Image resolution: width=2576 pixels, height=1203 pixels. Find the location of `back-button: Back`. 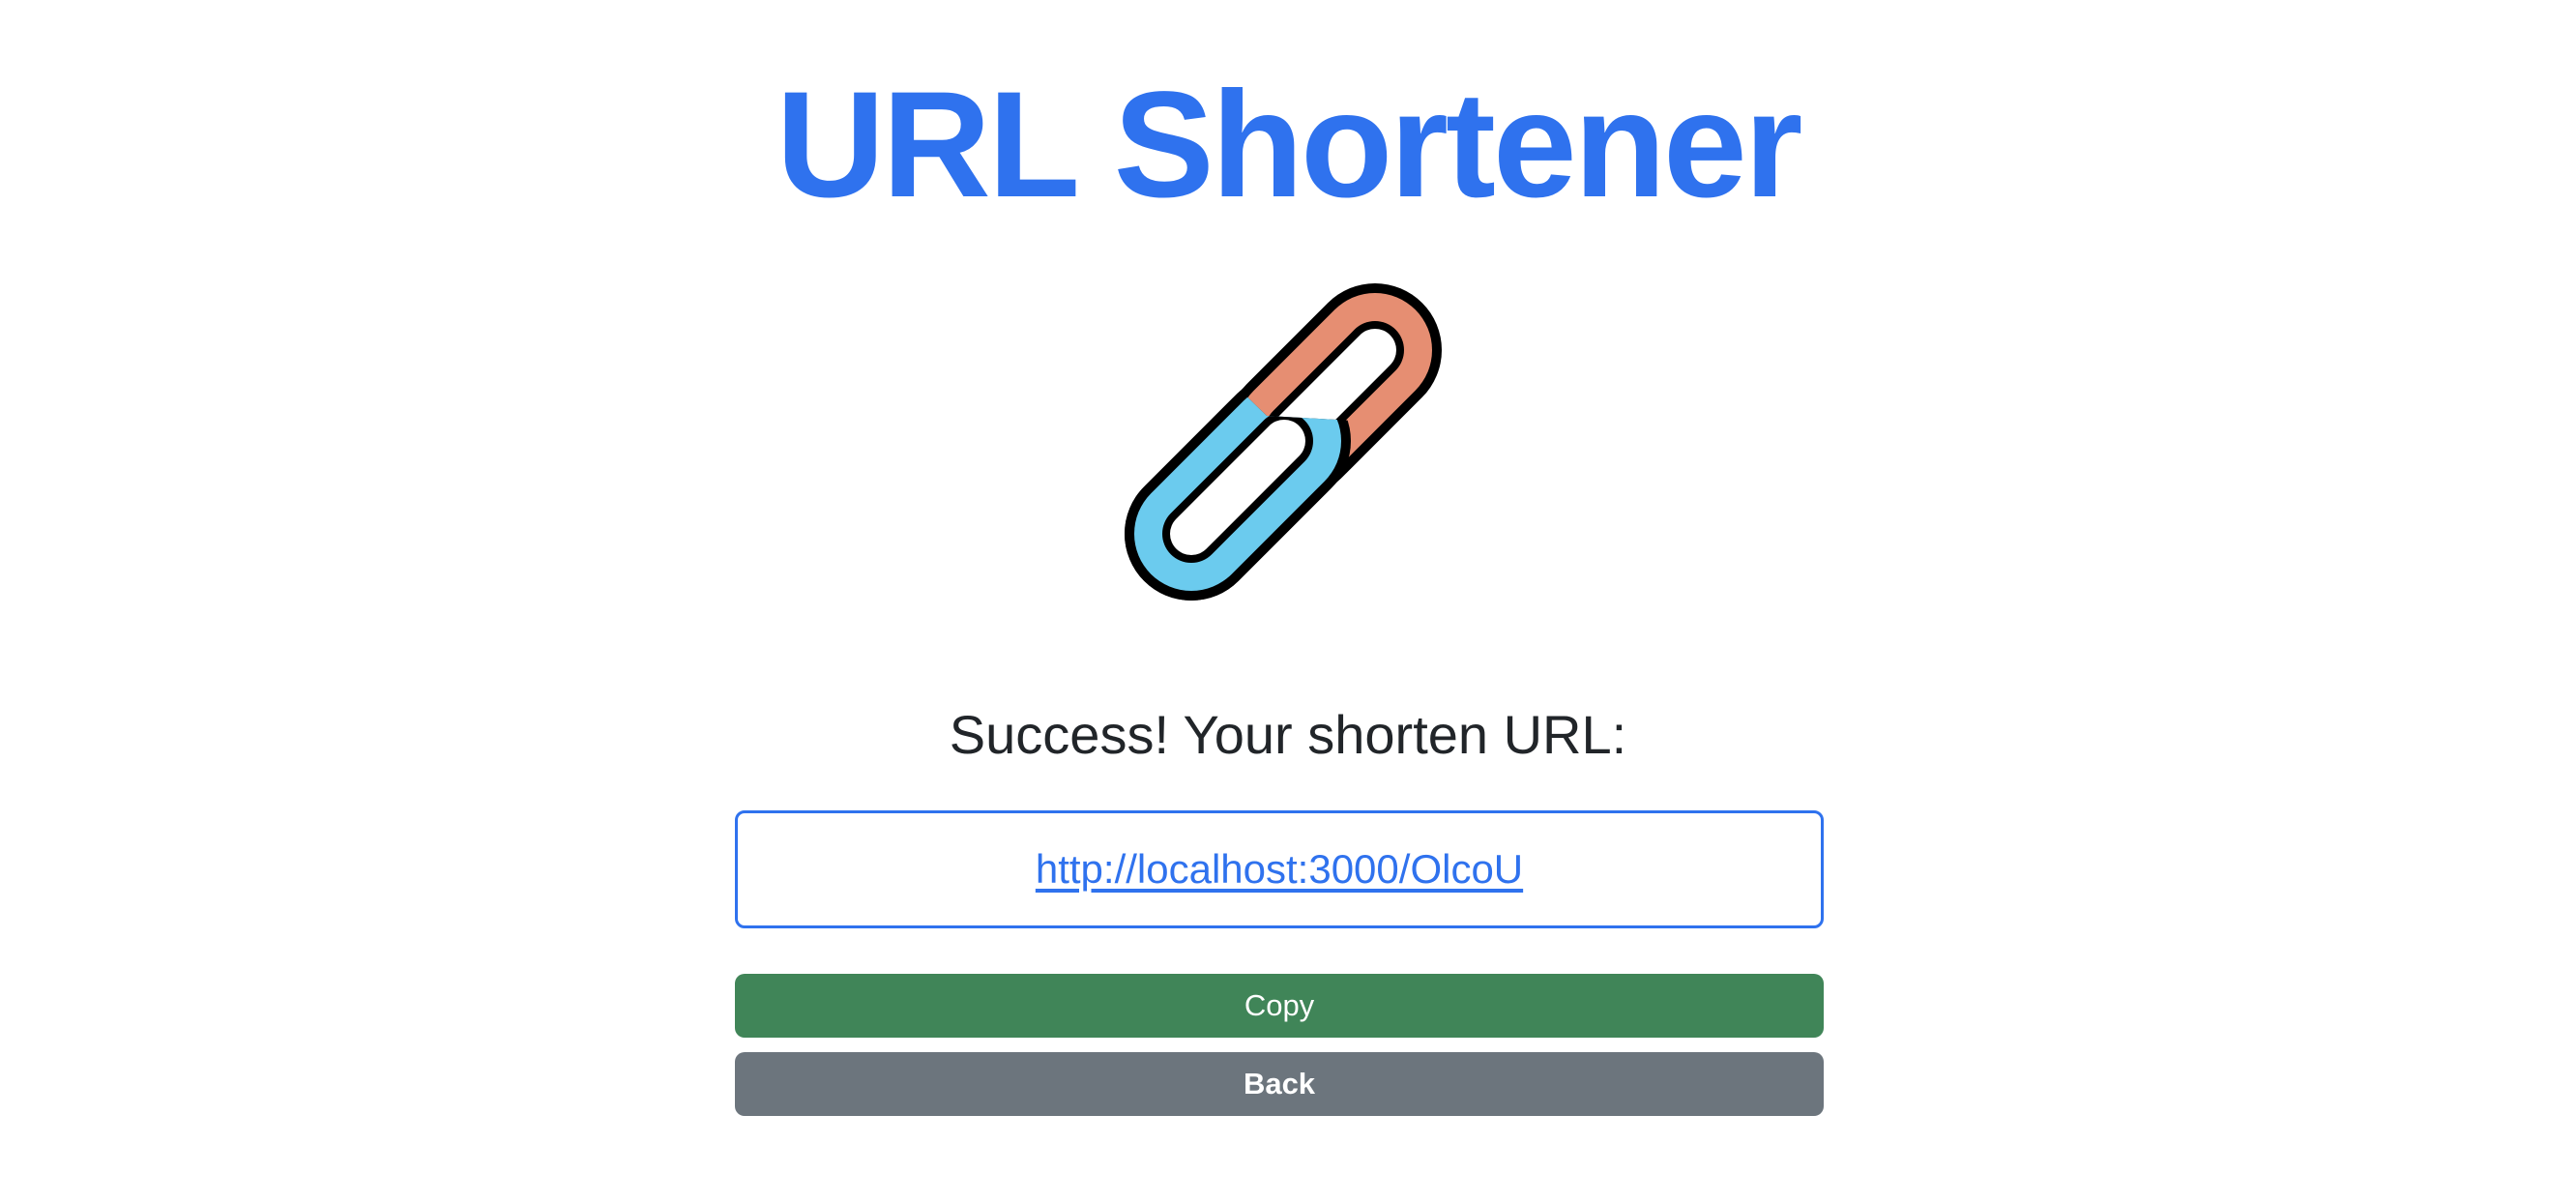

back-button: Back is located at coordinates (1279, 1084).